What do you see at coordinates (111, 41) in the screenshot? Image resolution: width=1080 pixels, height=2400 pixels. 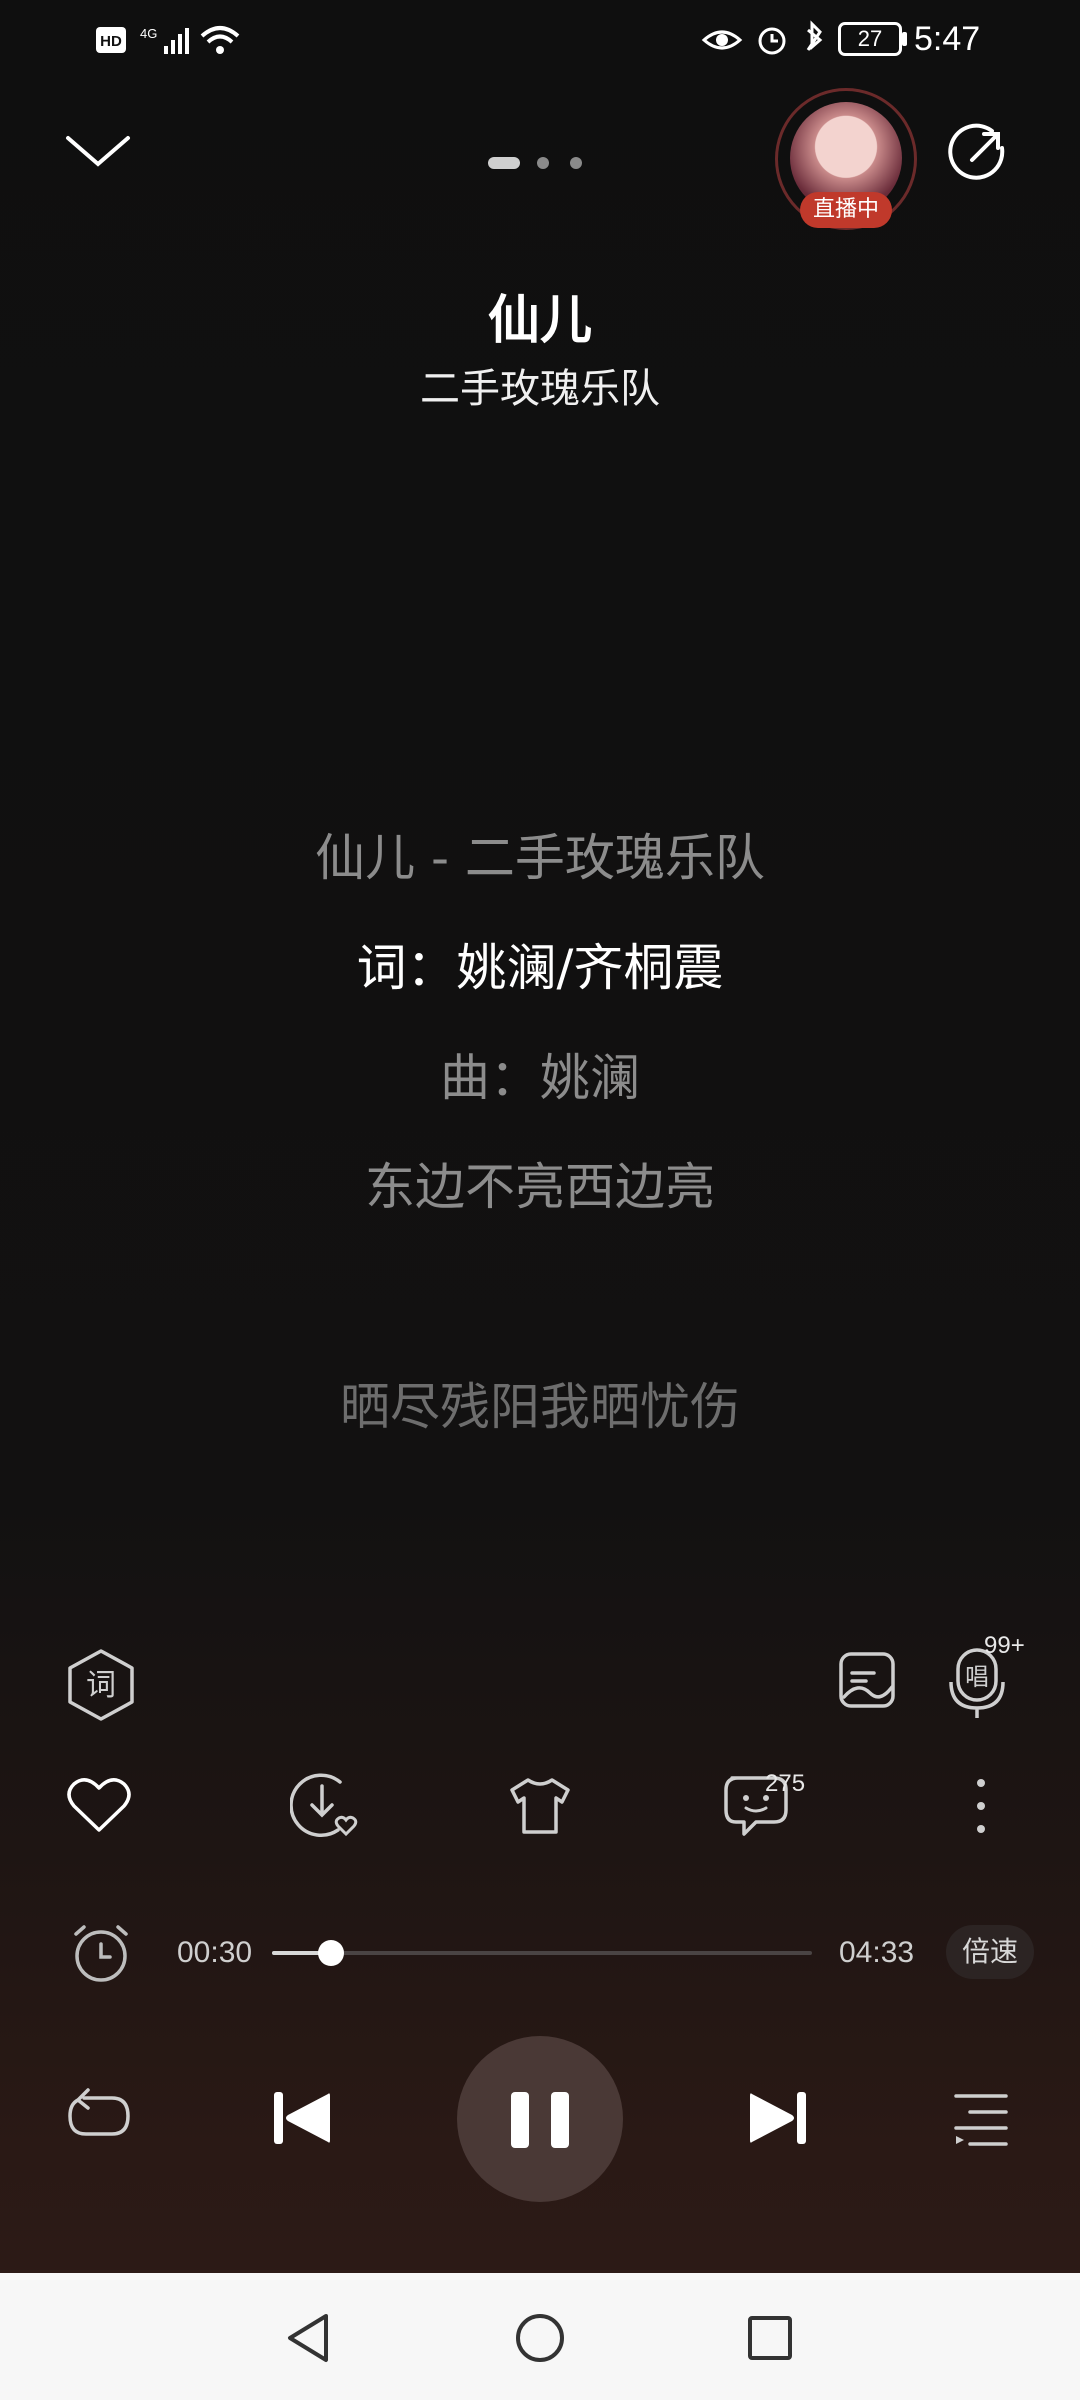 I see `hd-label: HD` at bounding box center [111, 41].